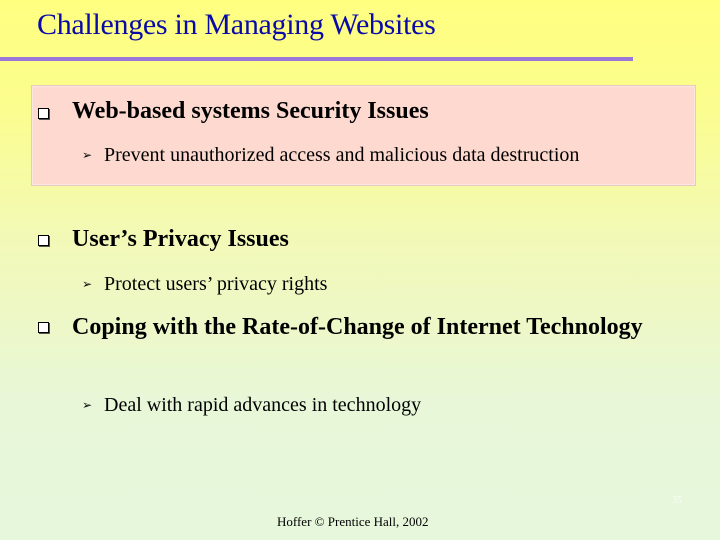 The height and width of the screenshot is (540, 720). Describe the element at coordinates (216, 284) in the screenshot. I see `sub-bullet: Protect users’ privacy rights` at that location.